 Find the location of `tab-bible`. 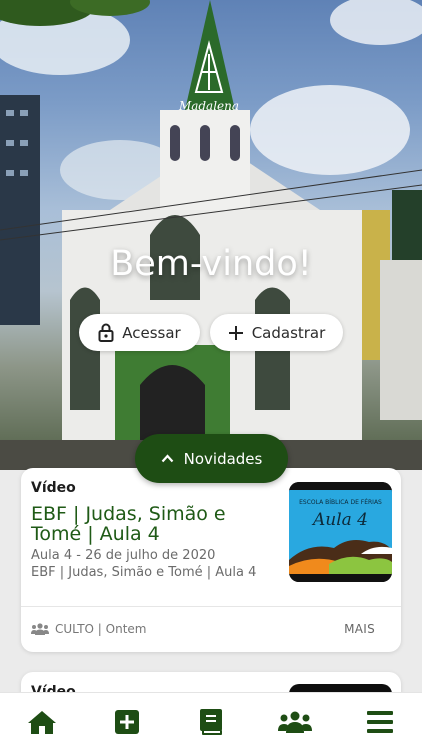

tab-bible is located at coordinates (211, 722).